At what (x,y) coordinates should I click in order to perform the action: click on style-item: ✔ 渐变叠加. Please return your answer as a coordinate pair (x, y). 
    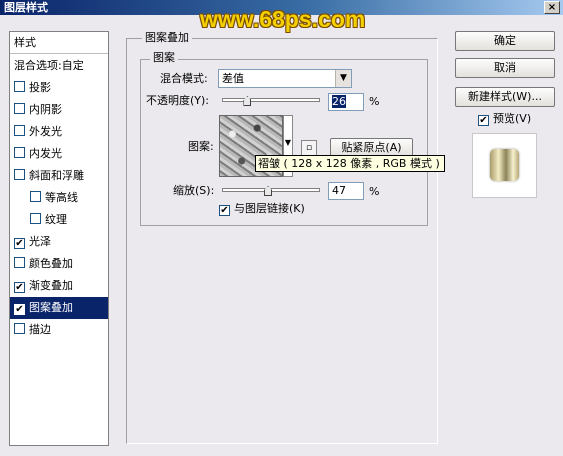
    Looking at the image, I should click on (59, 286).